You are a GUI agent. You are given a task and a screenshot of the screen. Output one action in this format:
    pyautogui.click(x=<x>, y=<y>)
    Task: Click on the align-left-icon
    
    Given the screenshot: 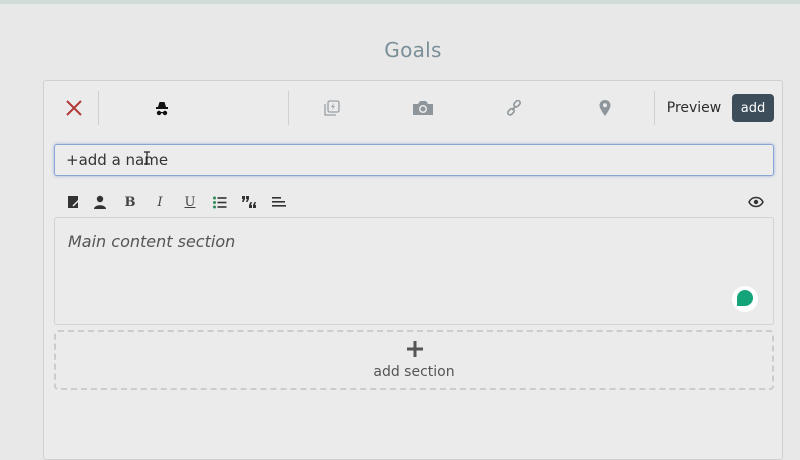 What is the action you would take?
    pyautogui.click(x=279, y=202)
    